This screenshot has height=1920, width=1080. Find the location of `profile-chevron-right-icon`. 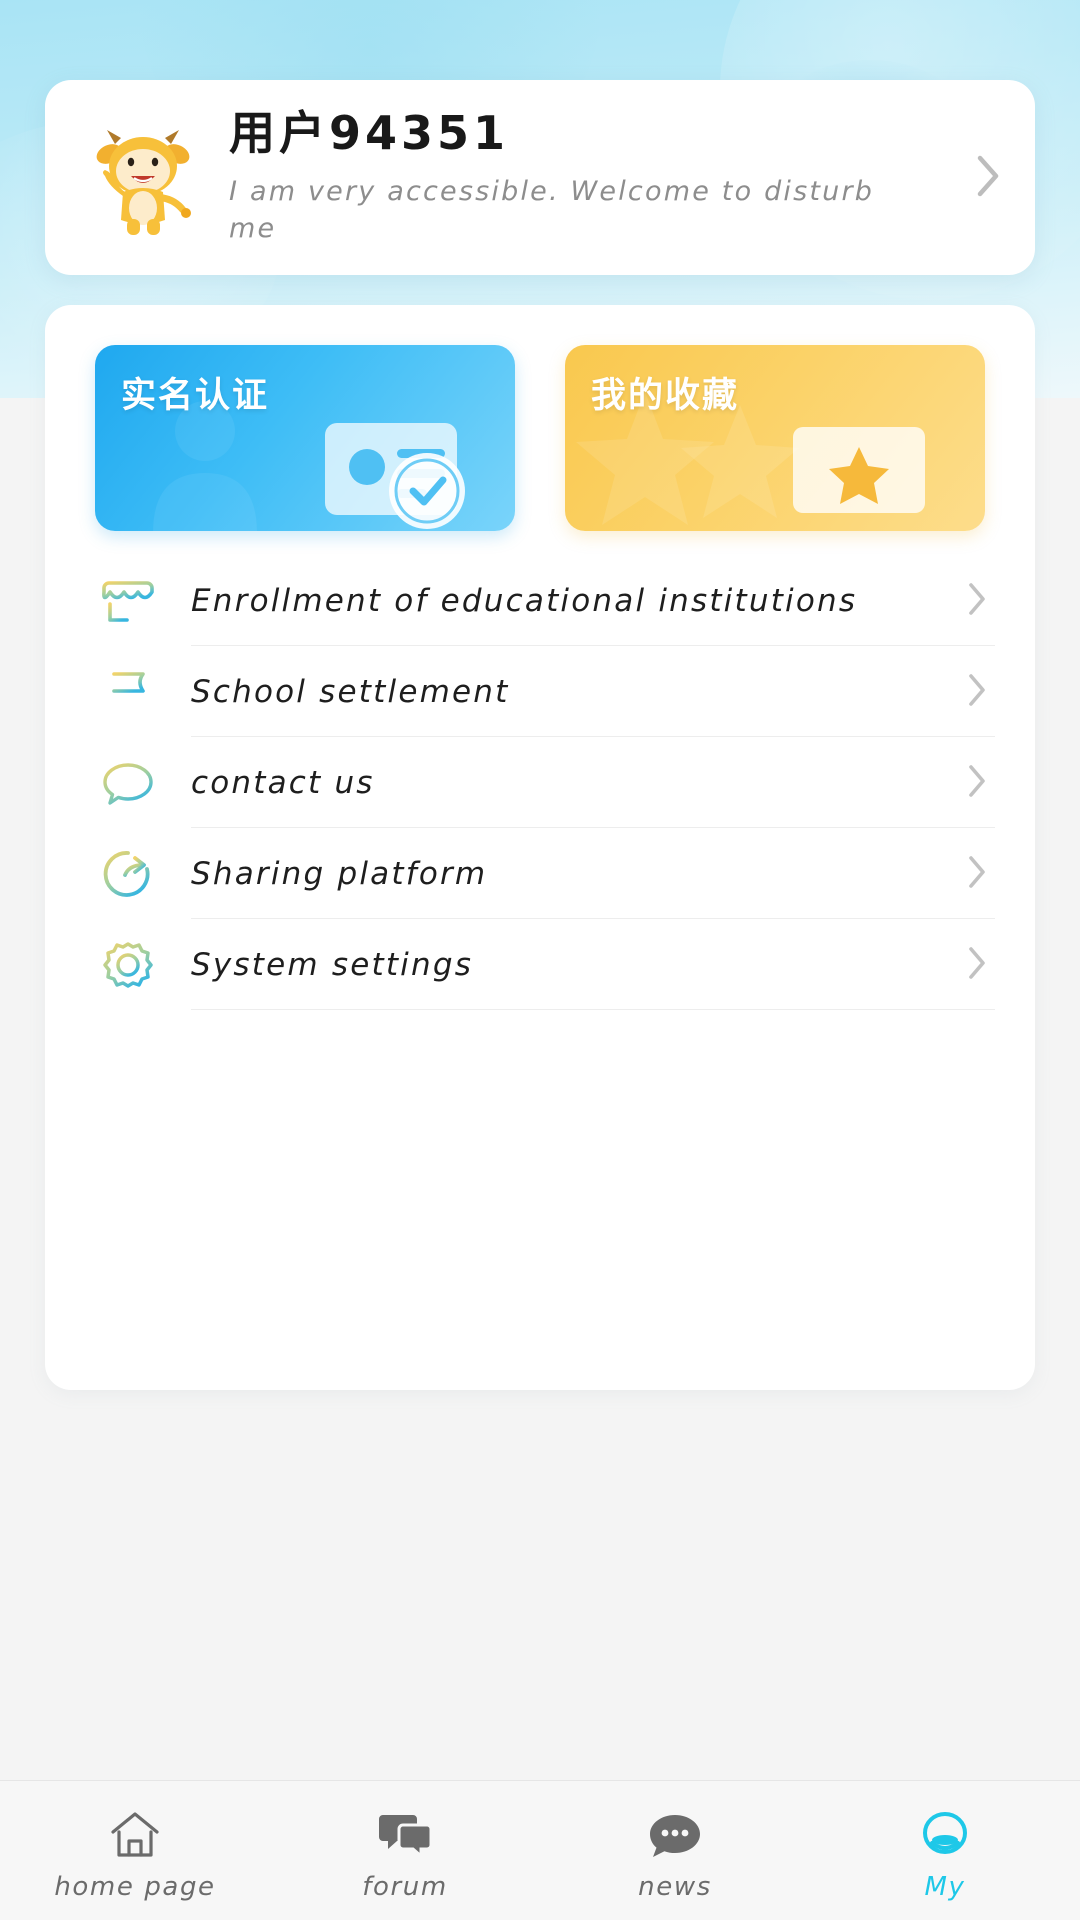

profile-chevron-right-icon is located at coordinates (988, 178).